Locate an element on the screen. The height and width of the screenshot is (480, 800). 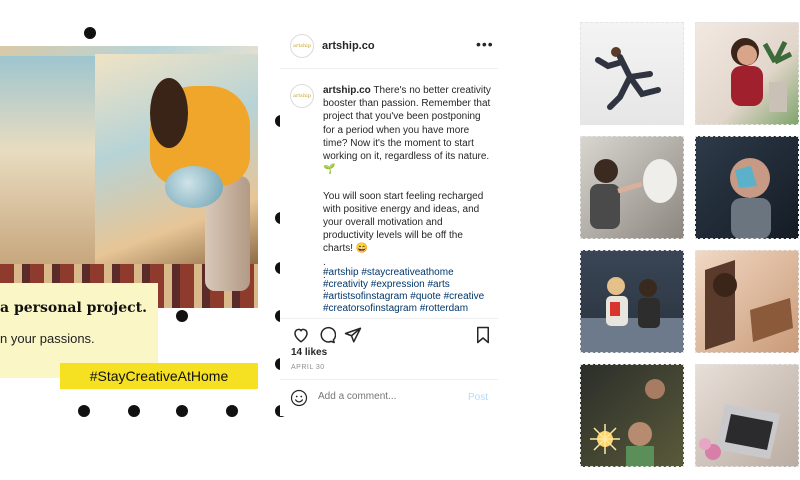
grid-photo-sparklers is located at coordinates (632, 415).